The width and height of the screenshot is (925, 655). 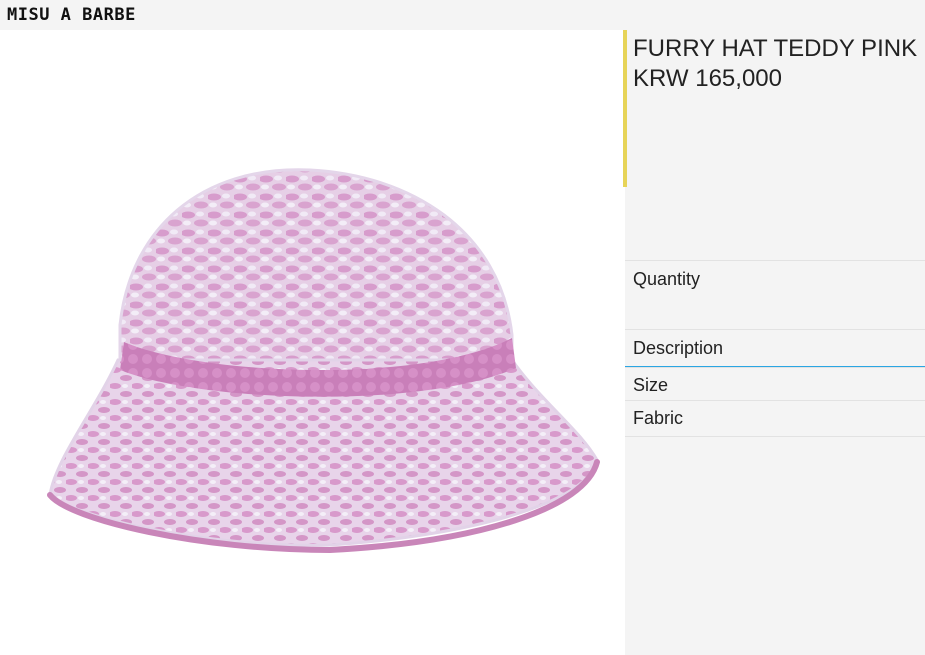 What do you see at coordinates (775, 348) in the screenshot?
I see `description-tab: Description` at bounding box center [775, 348].